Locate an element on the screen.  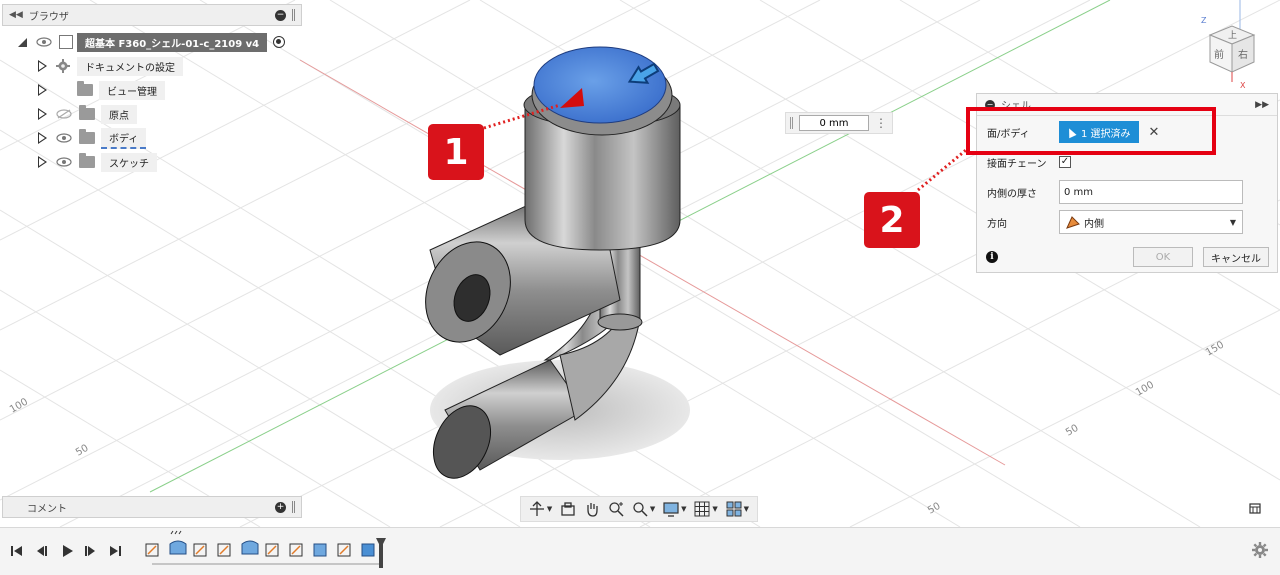
grid-label: 100 is located at coordinates (19, 406).